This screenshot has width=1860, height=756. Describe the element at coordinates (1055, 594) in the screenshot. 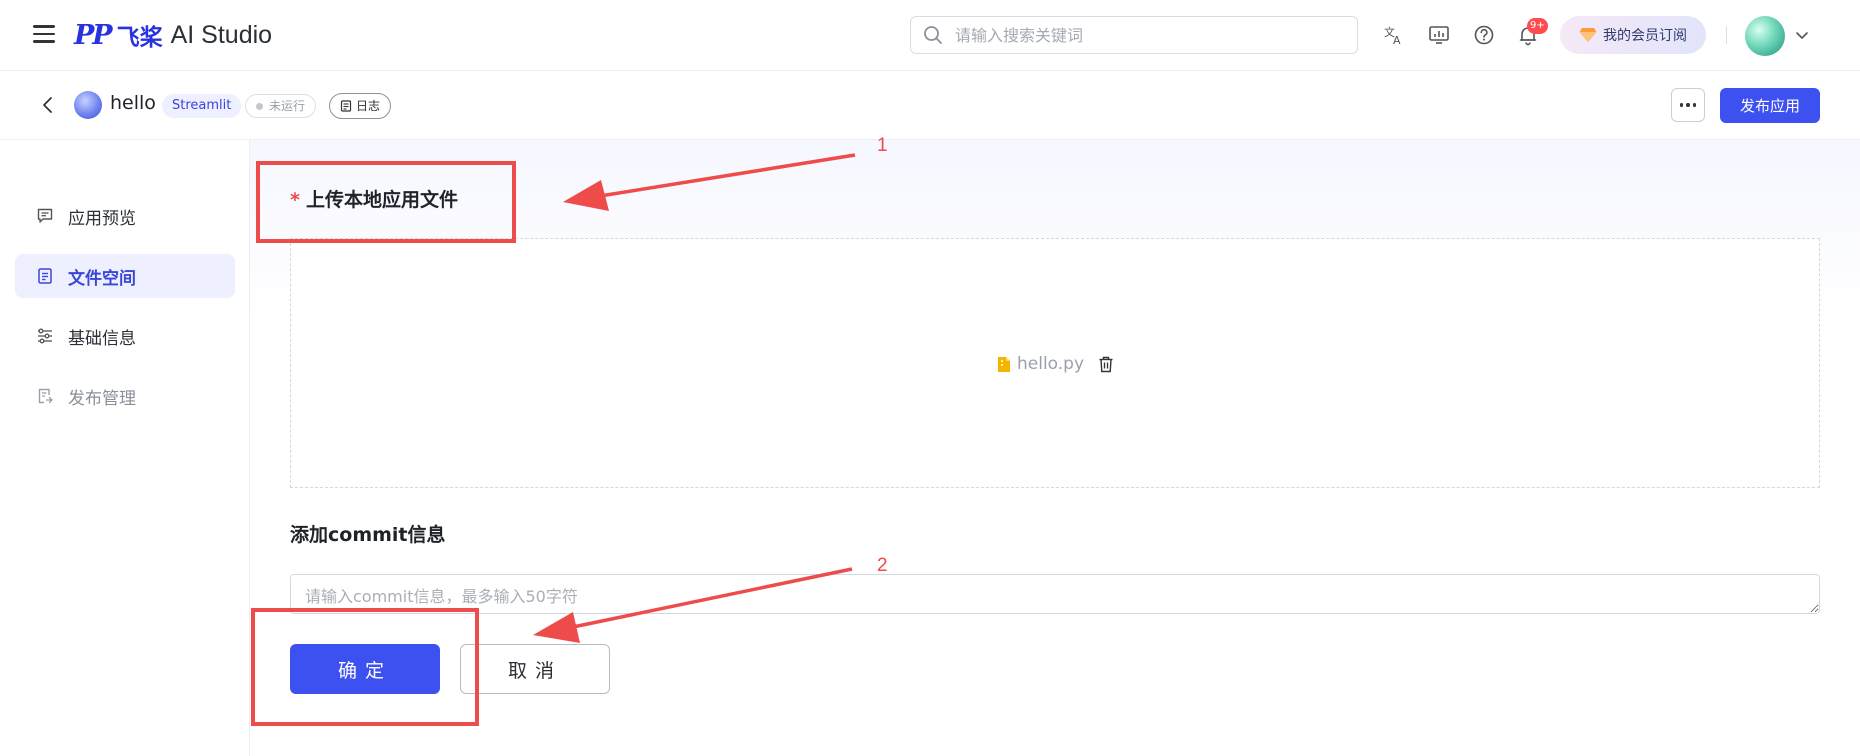

I see `commit-input` at that location.